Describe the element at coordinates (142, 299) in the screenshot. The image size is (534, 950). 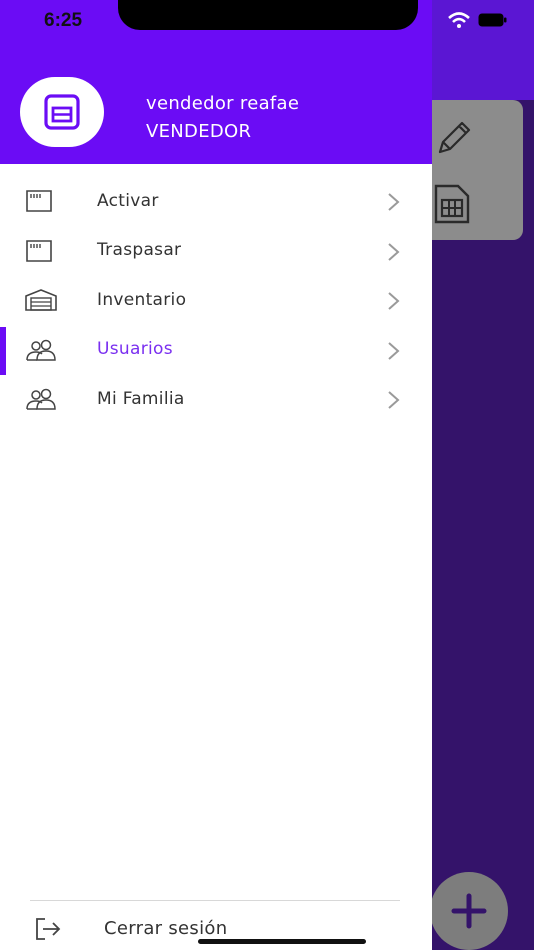
I see `menu-item-label: Inventario` at that location.